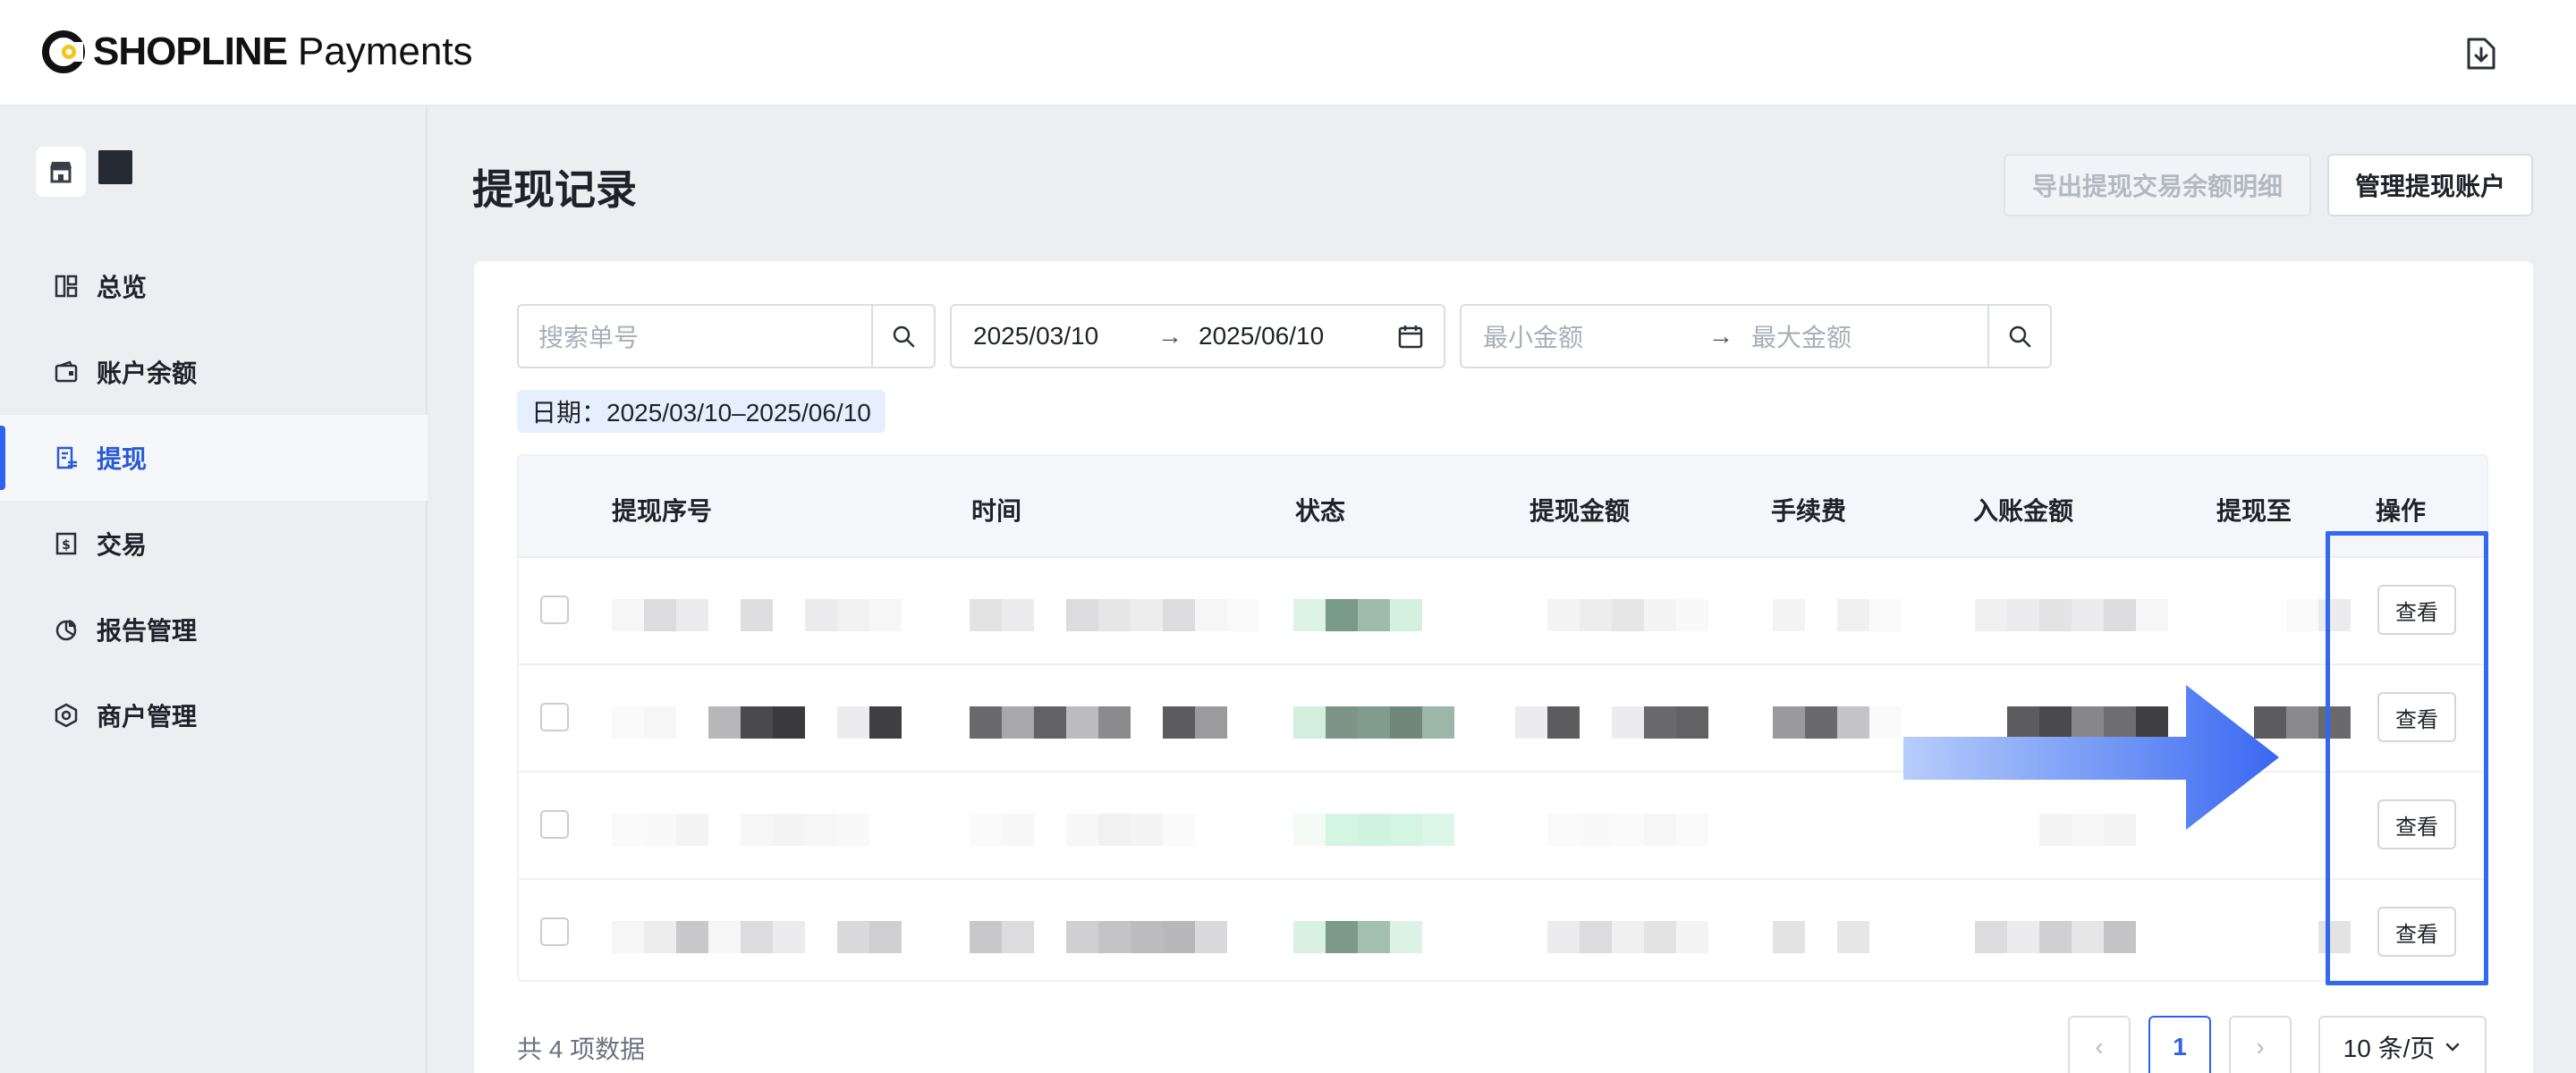 Image resolution: width=2576 pixels, height=1073 pixels. Describe the element at coordinates (1809, 511) in the screenshot. I see `column-header: 手续费` at that location.